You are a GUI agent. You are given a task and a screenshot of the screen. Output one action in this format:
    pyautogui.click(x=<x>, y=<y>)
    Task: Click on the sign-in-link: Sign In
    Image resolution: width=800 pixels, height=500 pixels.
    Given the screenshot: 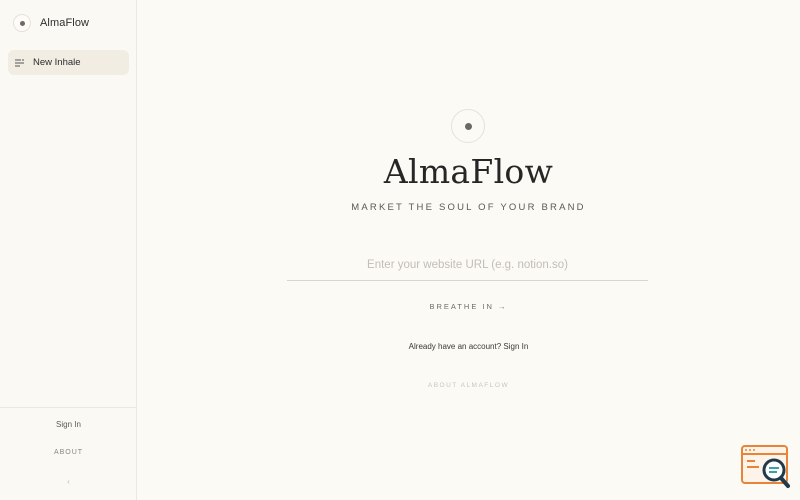 What is the action you would take?
    pyautogui.click(x=515, y=346)
    